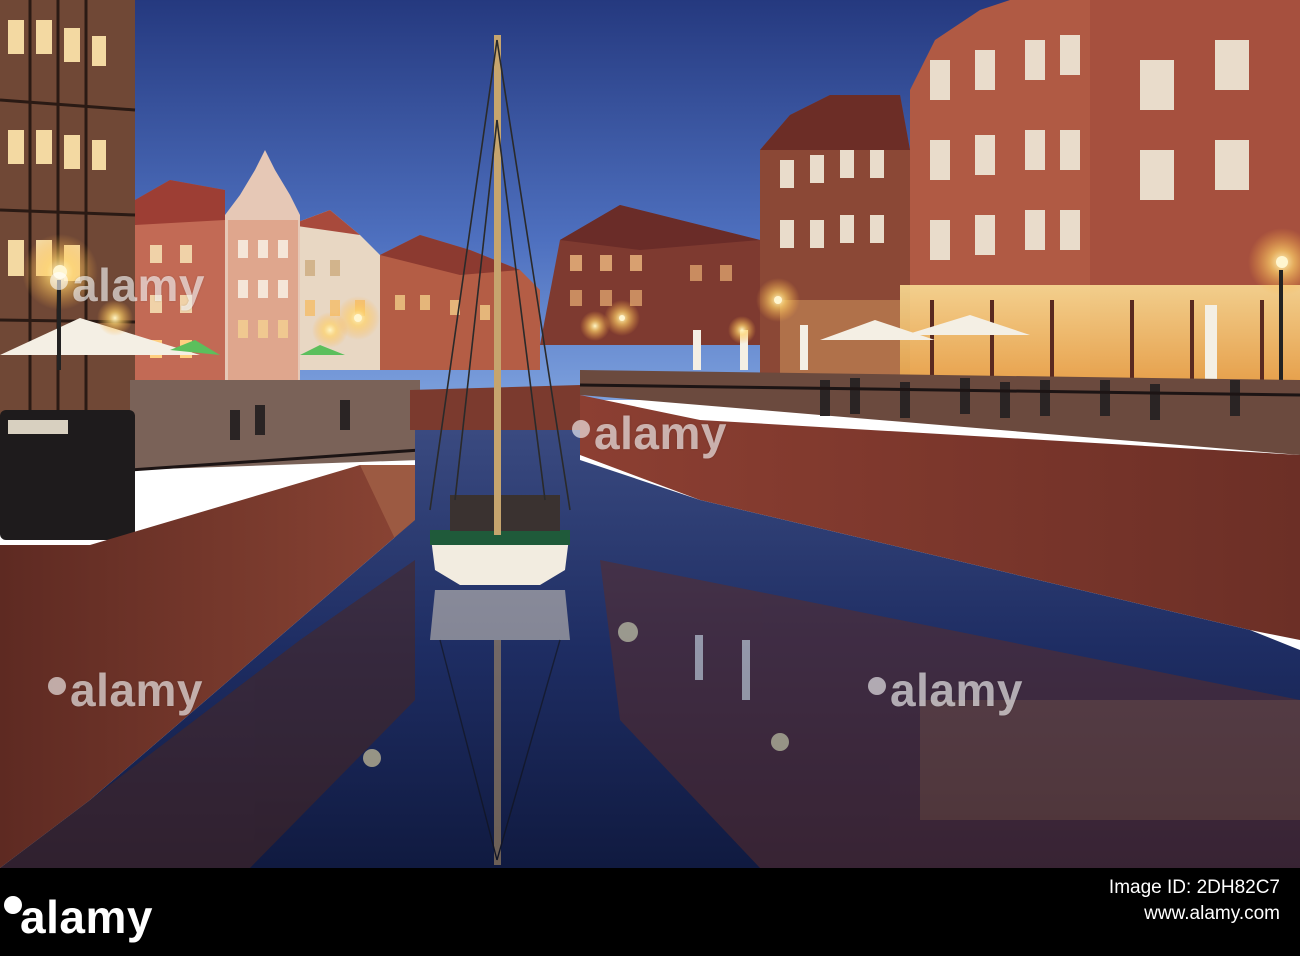 The image size is (1300, 956). Describe the element at coordinates (1194, 887) in the screenshot. I see `image-id-label: Image ID: 2DH82C7` at that location.